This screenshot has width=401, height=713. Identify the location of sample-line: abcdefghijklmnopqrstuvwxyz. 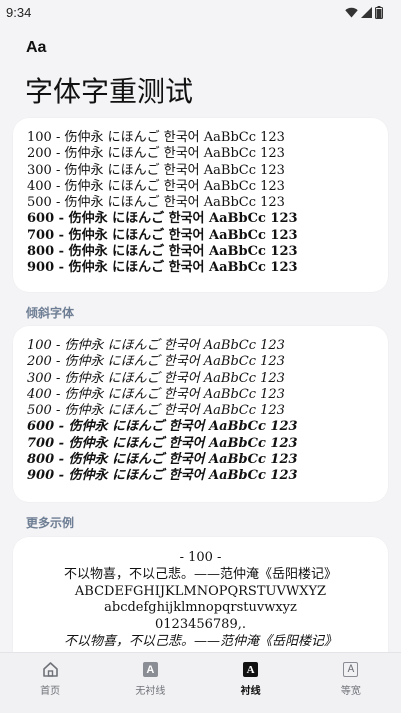
(200, 608).